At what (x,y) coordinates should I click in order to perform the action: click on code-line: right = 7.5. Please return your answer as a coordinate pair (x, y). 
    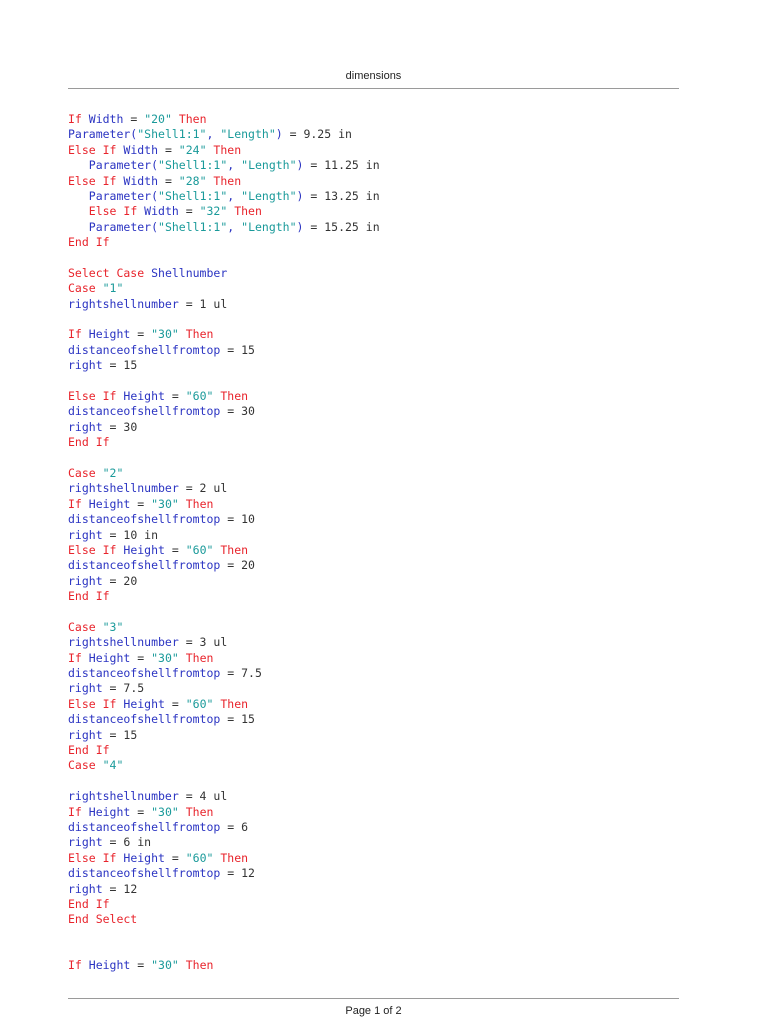
    Looking at the image, I should click on (378, 688).